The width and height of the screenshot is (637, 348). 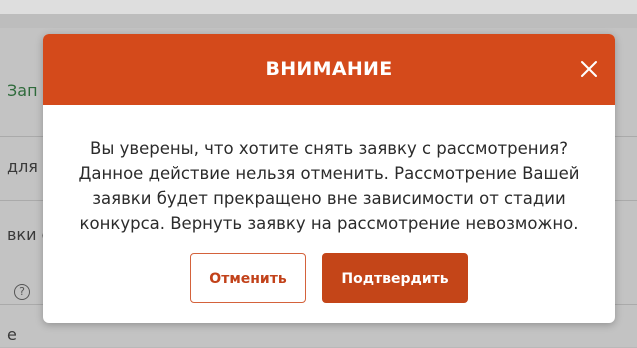 I want to click on confirm-button: Подтвердить, so click(x=395, y=278).